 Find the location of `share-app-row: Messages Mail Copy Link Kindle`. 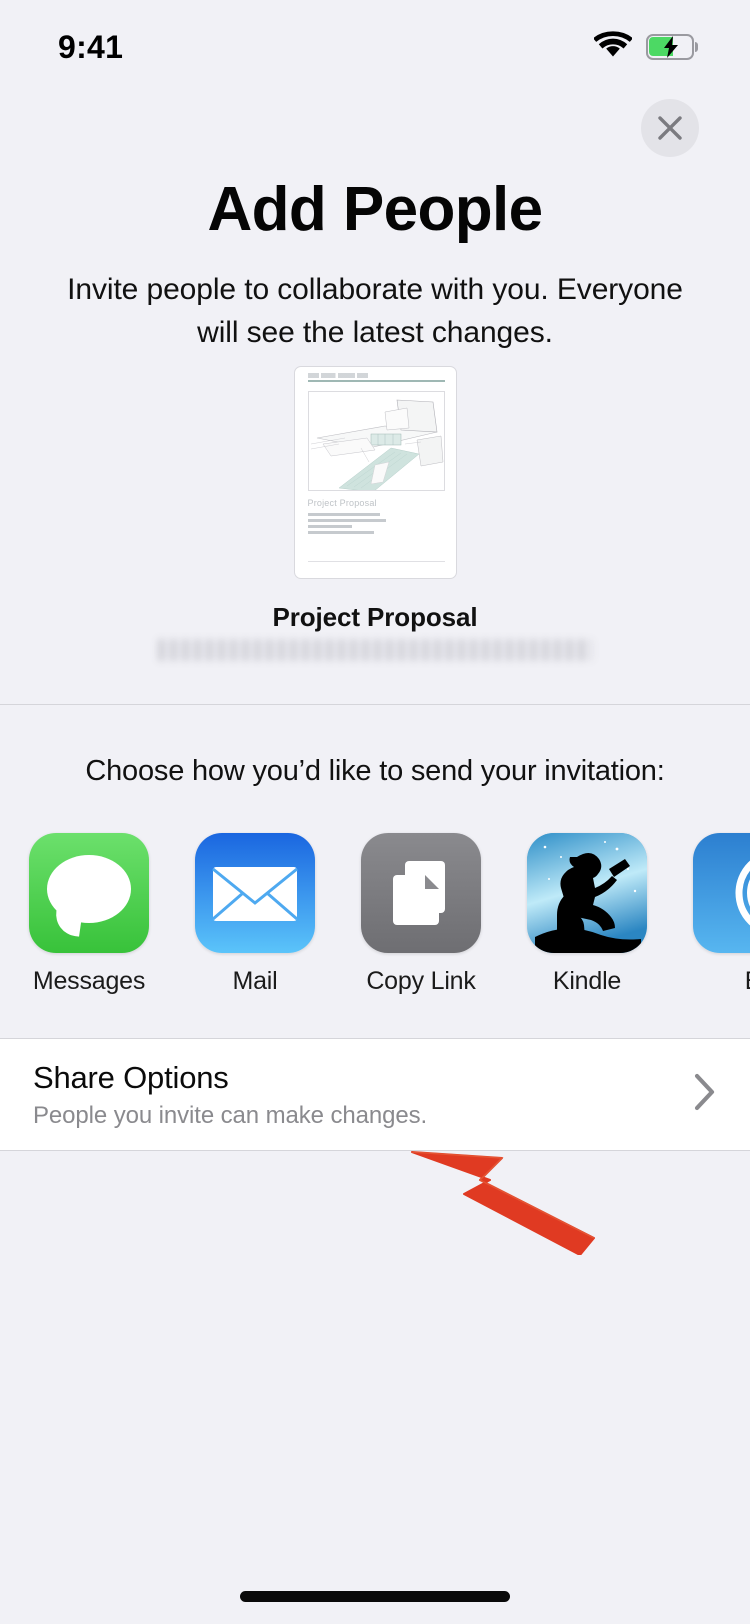

share-app-row: Messages Mail Copy Link Kindle is located at coordinates (389, 914).